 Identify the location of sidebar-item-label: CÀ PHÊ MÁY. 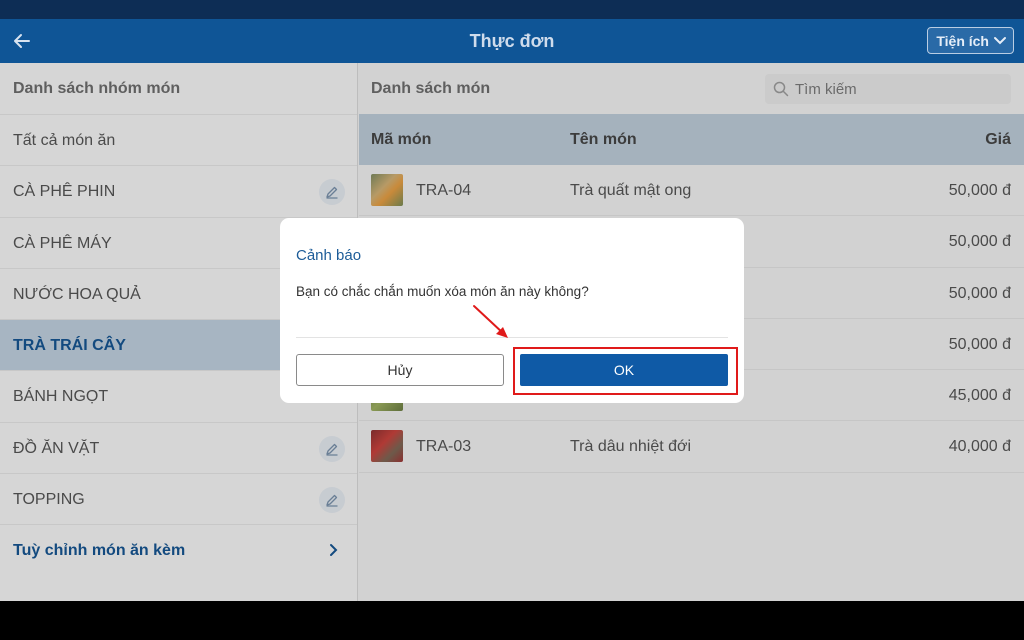
(62, 243).